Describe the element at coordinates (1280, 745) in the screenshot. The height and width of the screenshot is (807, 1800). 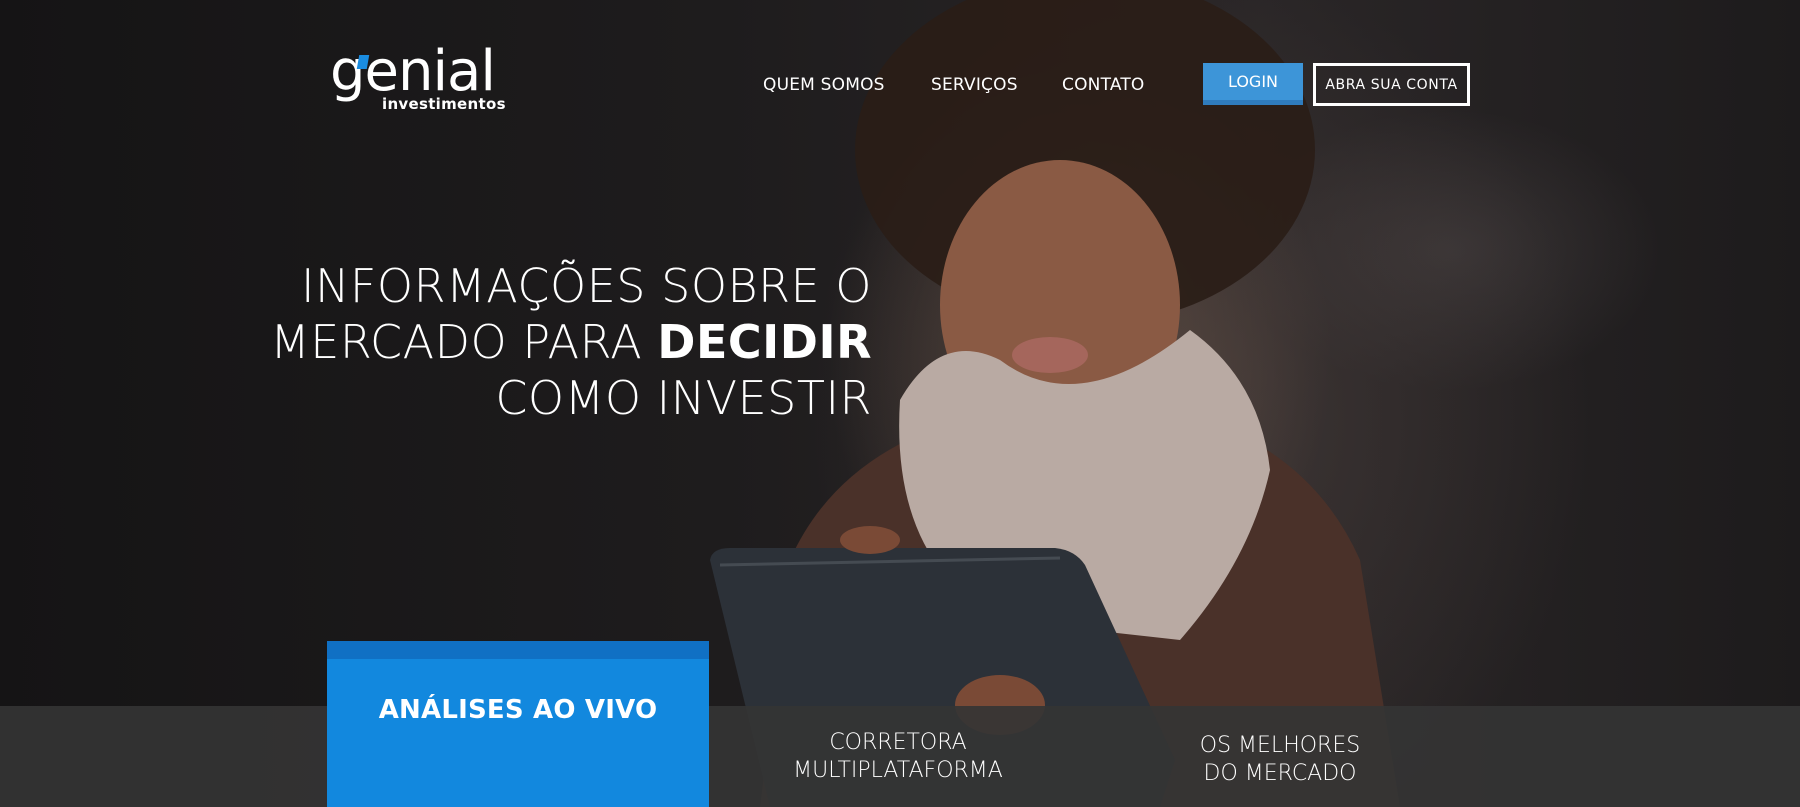
I see `feature-line-1: OS MELHORES` at that location.